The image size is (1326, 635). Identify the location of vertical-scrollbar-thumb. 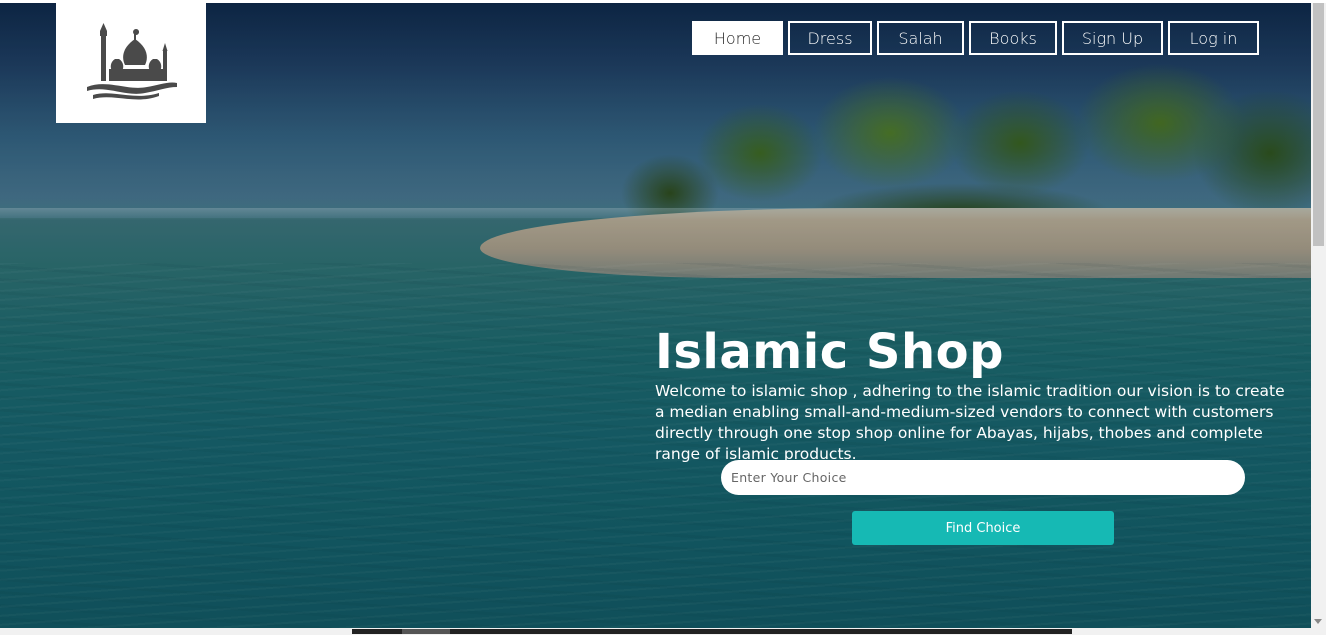
(1318, 124).